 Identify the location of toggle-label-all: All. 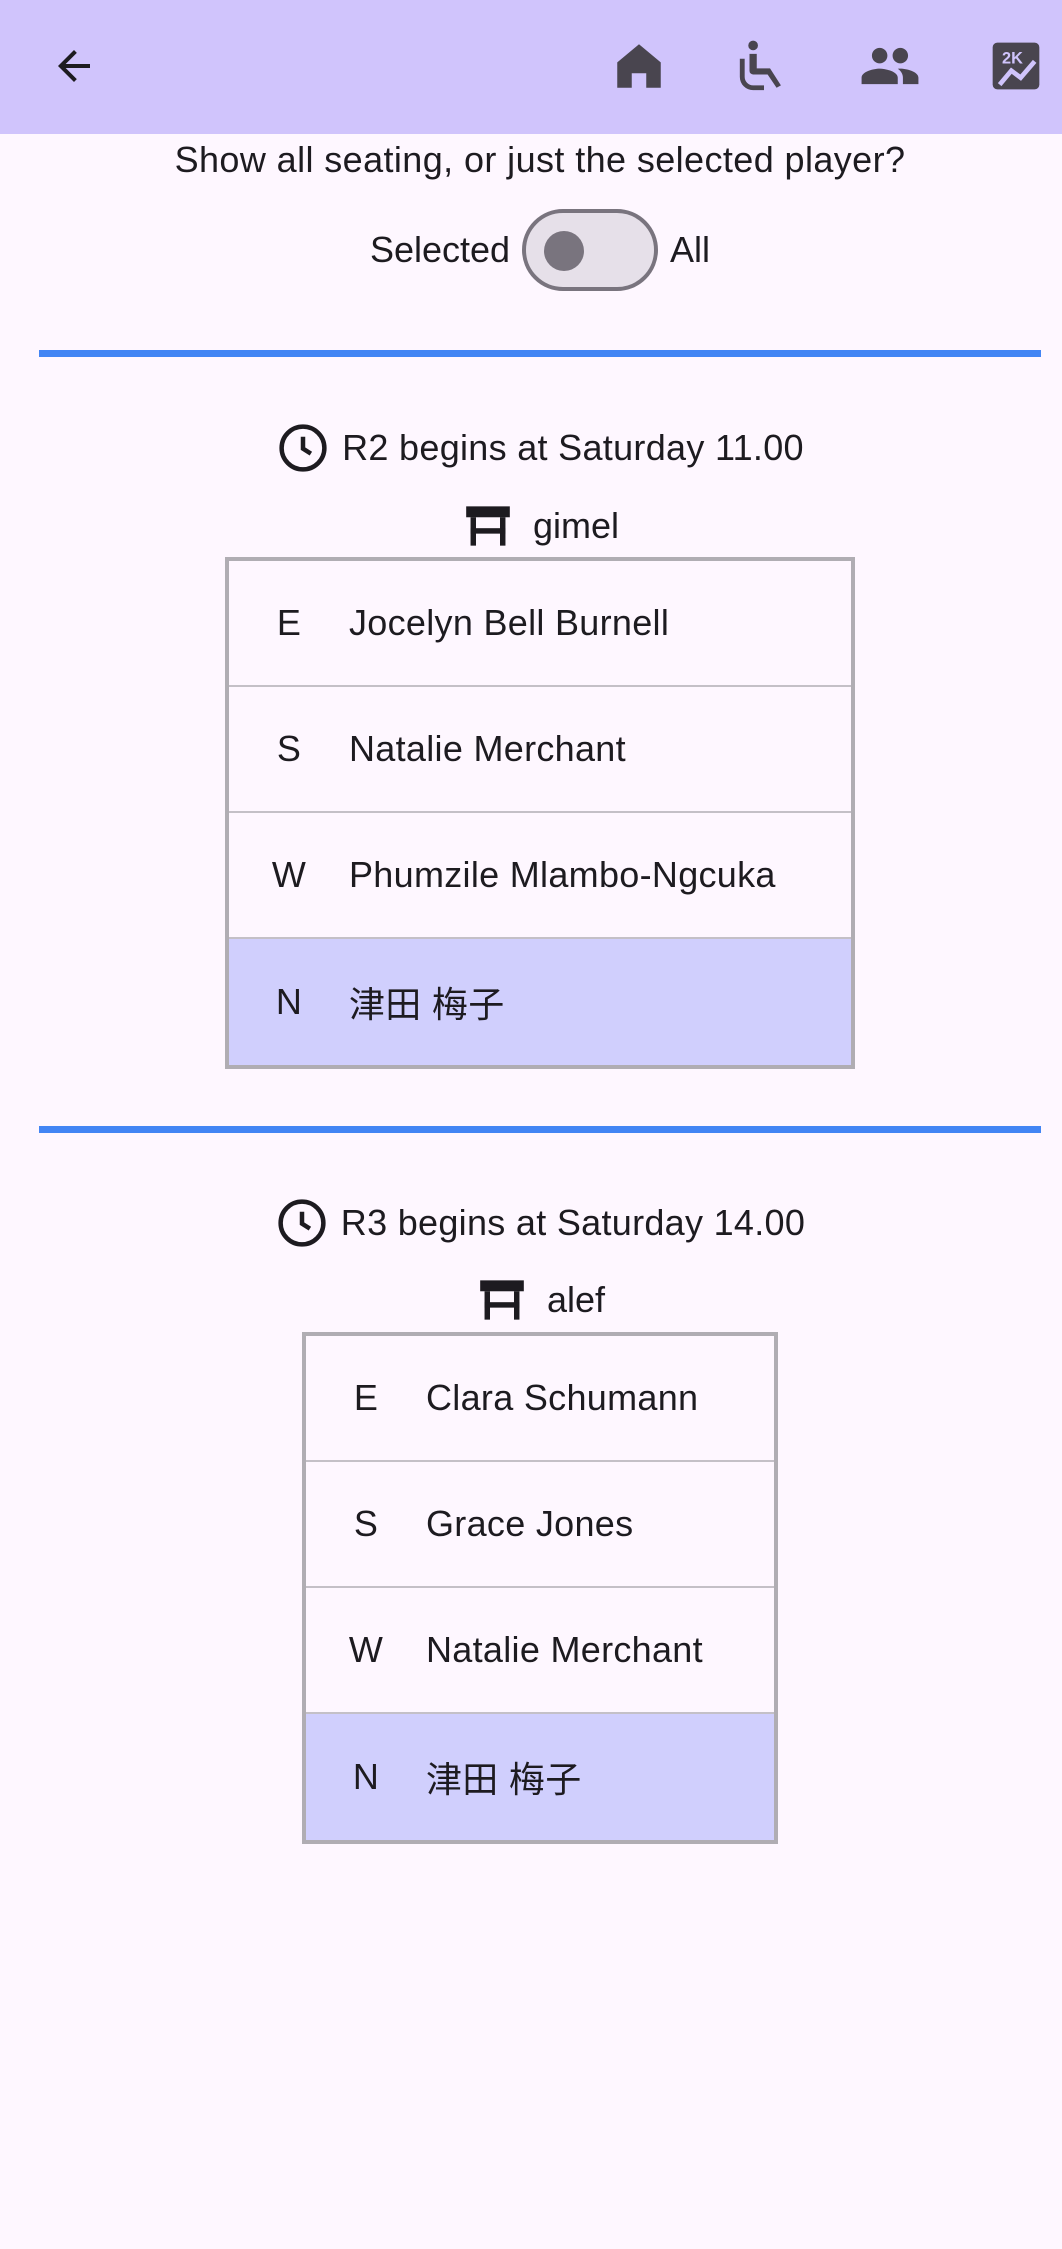
(690, 249).